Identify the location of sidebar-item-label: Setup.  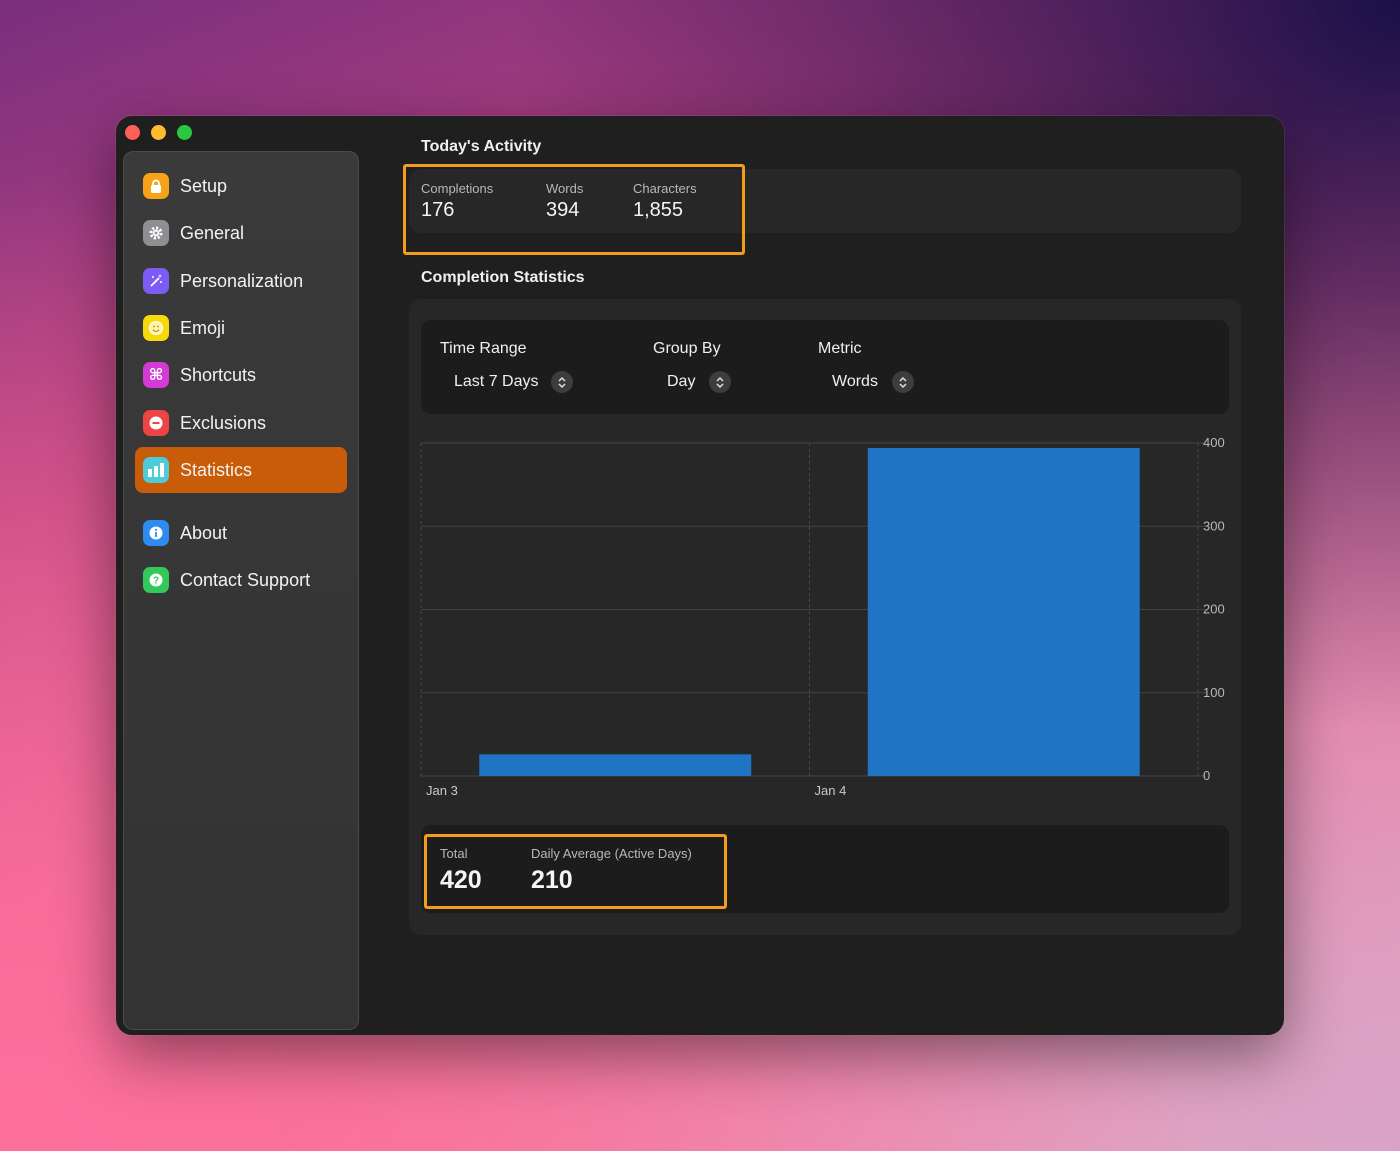
(204, 185).